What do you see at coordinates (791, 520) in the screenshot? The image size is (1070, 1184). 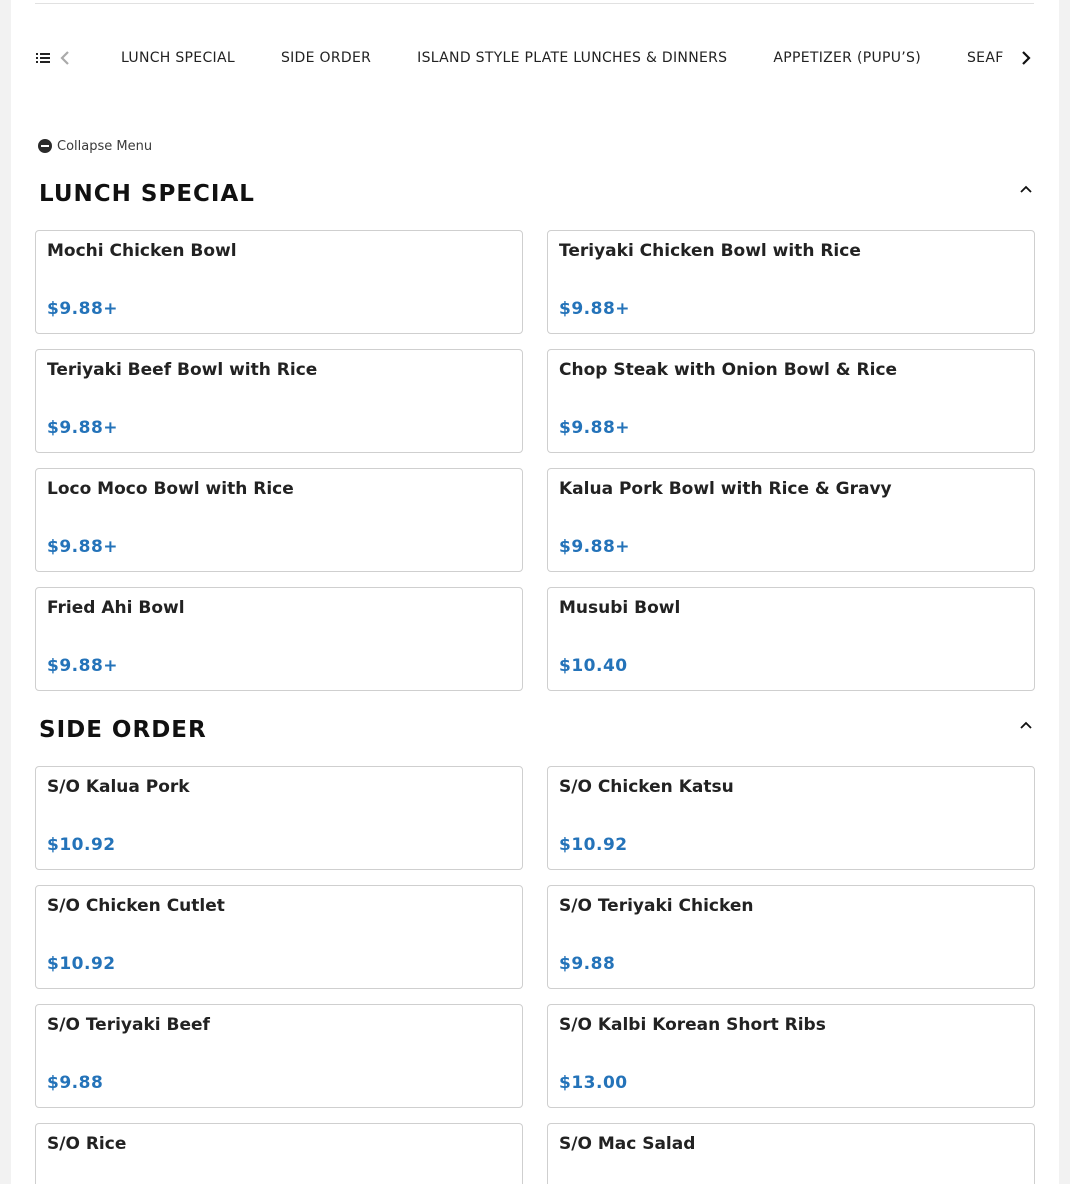 I see `menu-item-card: Kalua Pork Bowl with Rice & Gravy $9.88+` at bounding box center [791, 520].